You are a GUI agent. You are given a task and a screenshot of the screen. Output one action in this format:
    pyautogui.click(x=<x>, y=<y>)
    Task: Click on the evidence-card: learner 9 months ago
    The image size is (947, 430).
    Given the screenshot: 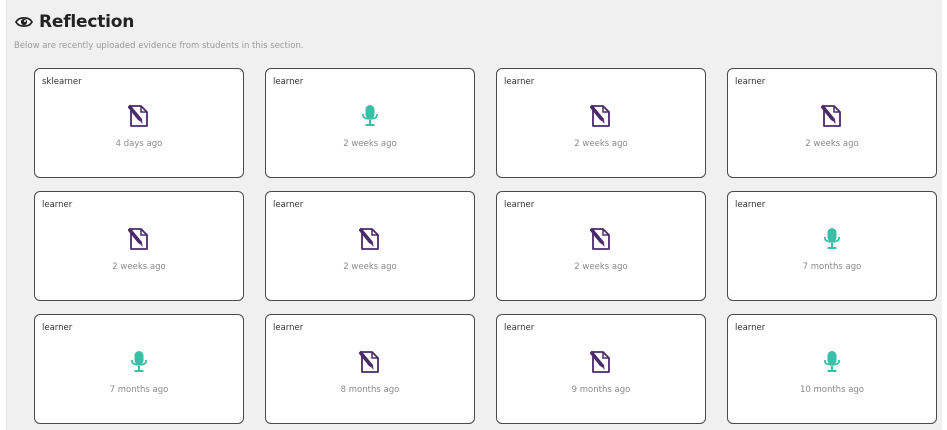 What is the action you would take?
    pyautogui.click(x=601, y=369)
    